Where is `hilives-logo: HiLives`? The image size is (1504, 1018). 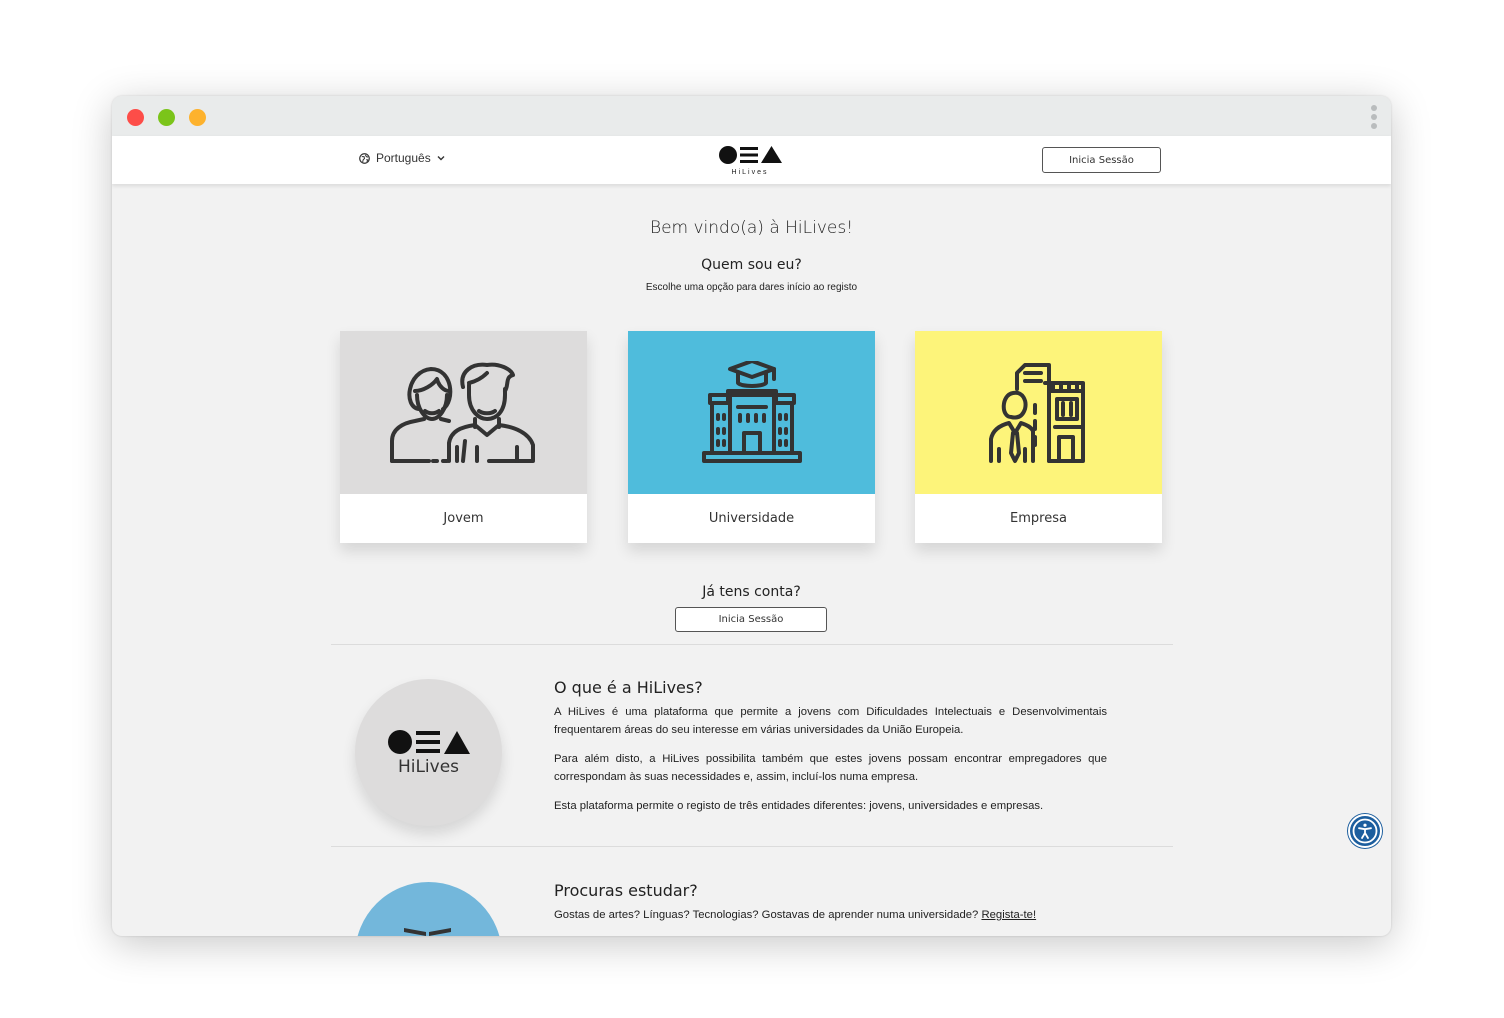
hilives-logo: HiLives is located at coordinates (750, 160).